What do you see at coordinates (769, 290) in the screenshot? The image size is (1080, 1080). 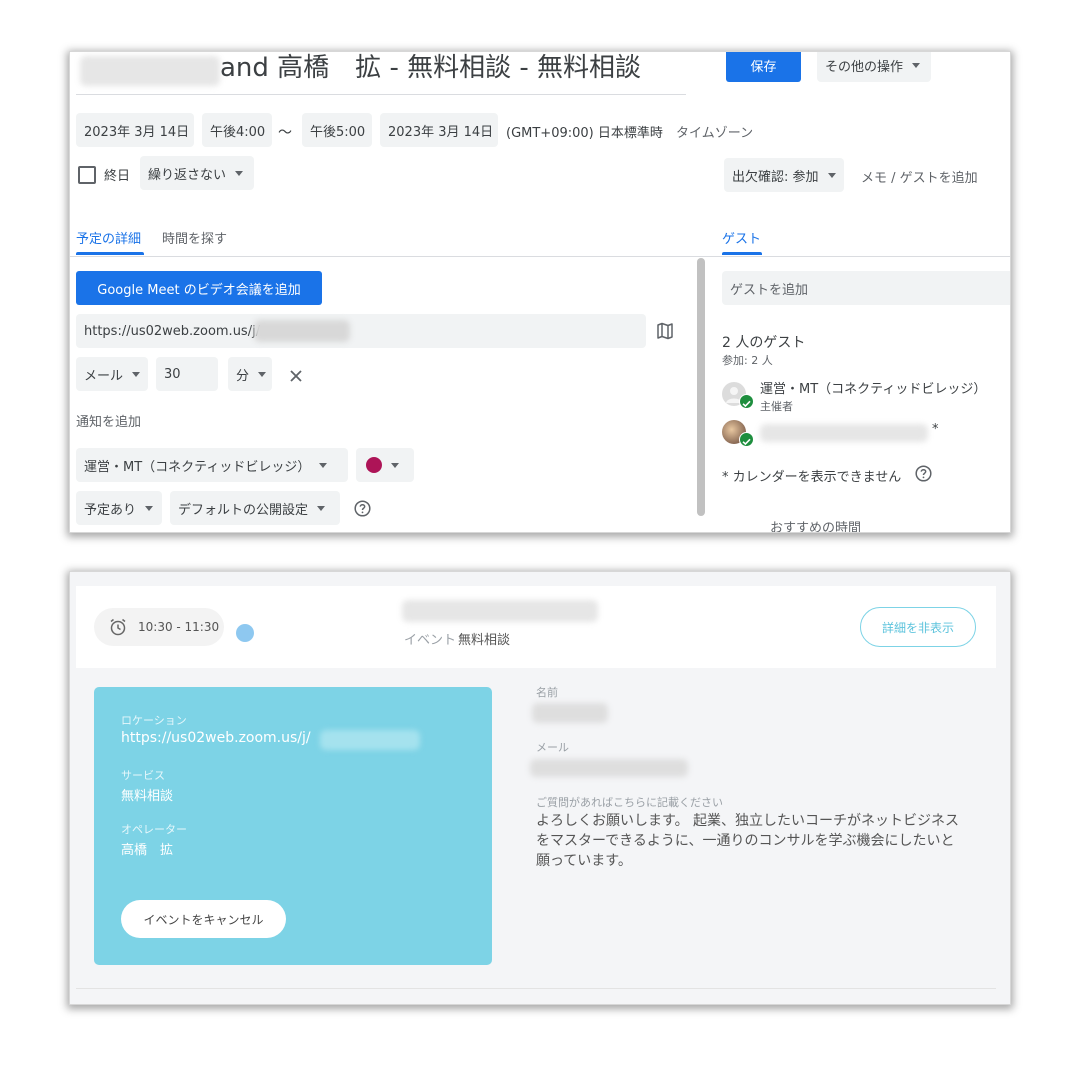 I see `add-guest-placeholder: ゲストを追加` at bounding box center [769, 290].